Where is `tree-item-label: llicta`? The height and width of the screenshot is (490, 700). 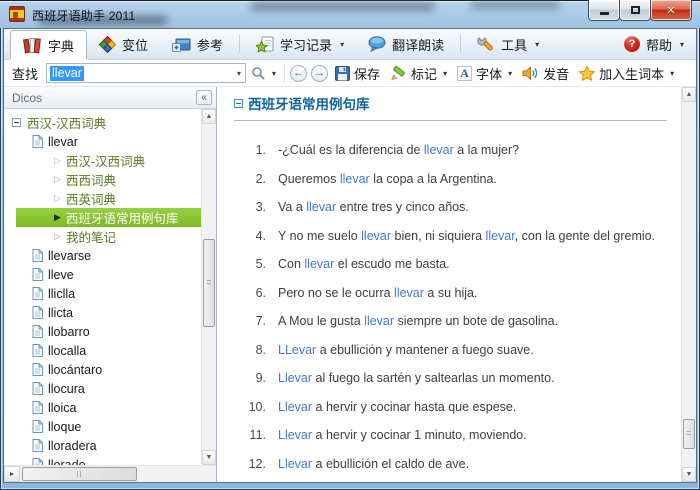 tree-item-label: llicta is located at coordinates (61, 312).